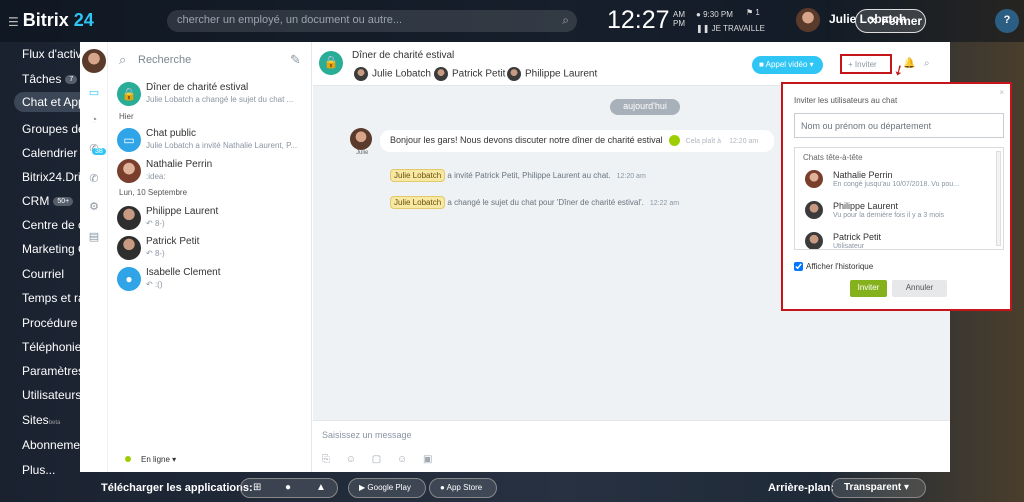  Describe the element at coordinates (94, 180) in the screenshot. I see `phone-icon: ✆` at that location.